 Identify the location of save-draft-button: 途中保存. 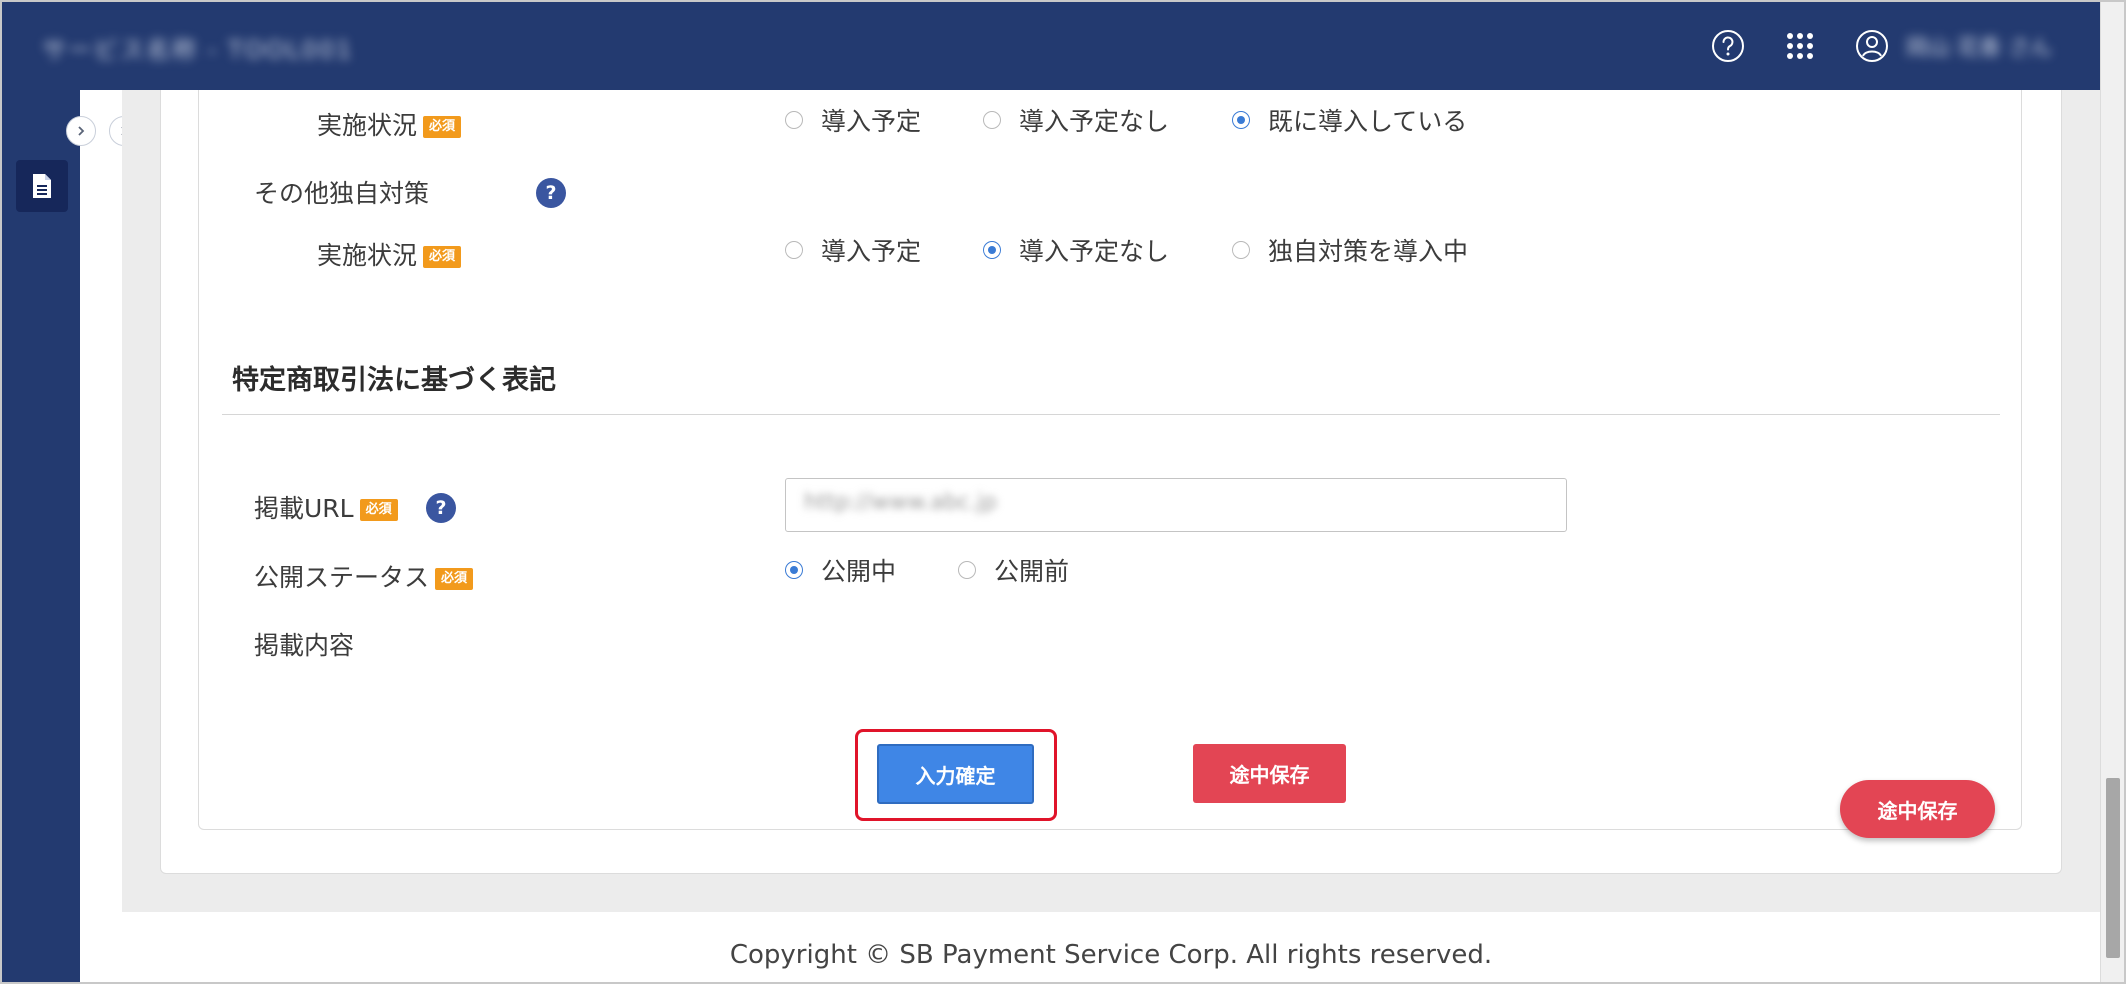
(1269, 773).